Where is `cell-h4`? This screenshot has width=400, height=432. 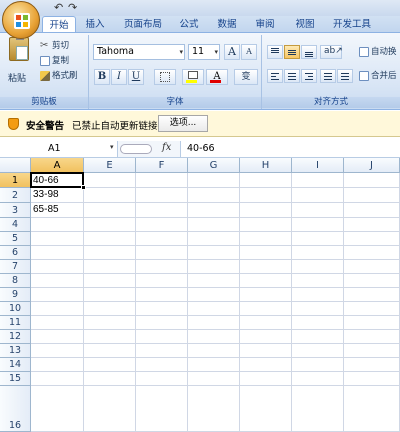 cell-h4 is located at coordinates (266, 225).